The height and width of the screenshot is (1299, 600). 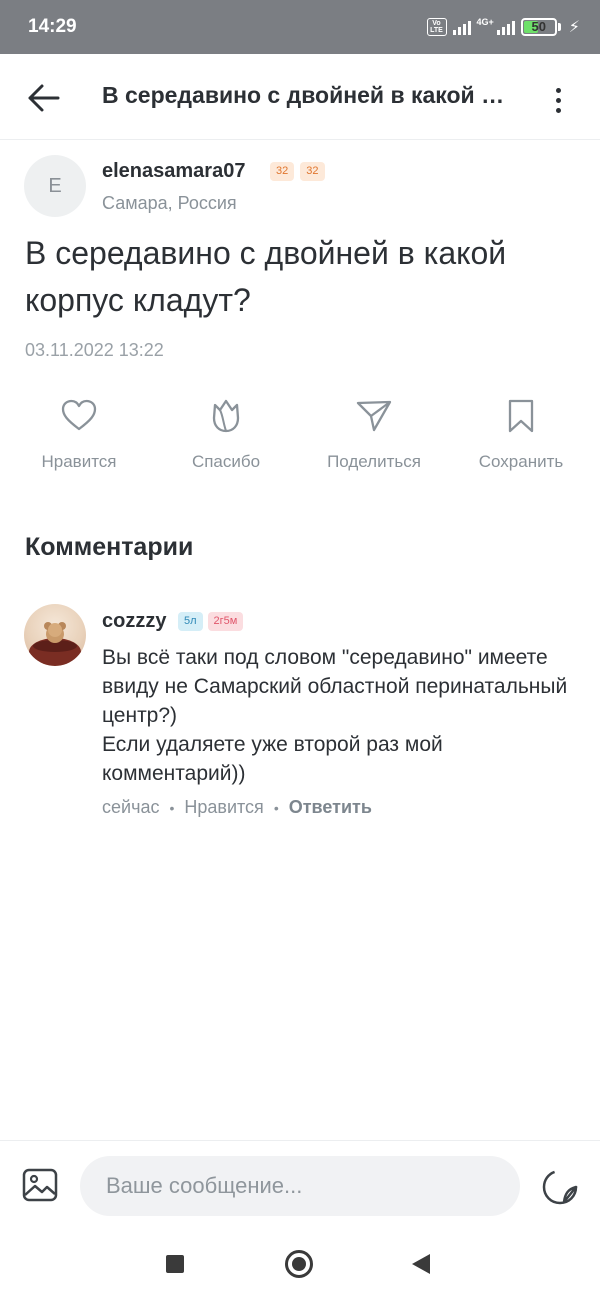 What do you see at coordinates (109, 547) in the screenshot?
I see `comments-heading: Комментарии` at bounding box center [109, 547].